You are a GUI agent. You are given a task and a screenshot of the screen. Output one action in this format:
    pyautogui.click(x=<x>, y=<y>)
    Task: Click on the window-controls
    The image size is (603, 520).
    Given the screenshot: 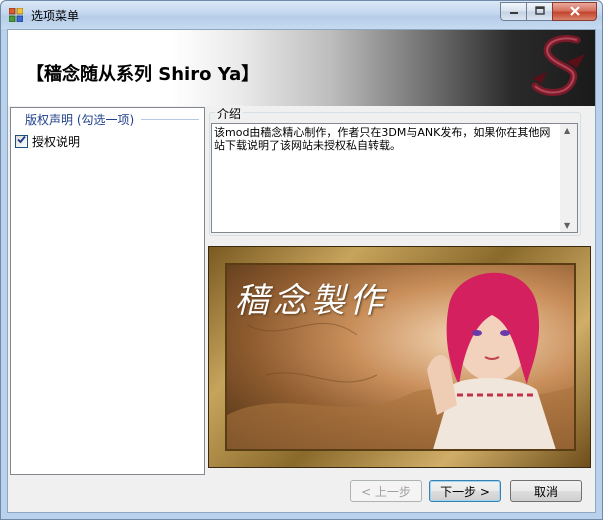 What is the action you would take?
    pyautogui.click(x=548, y=11)
    